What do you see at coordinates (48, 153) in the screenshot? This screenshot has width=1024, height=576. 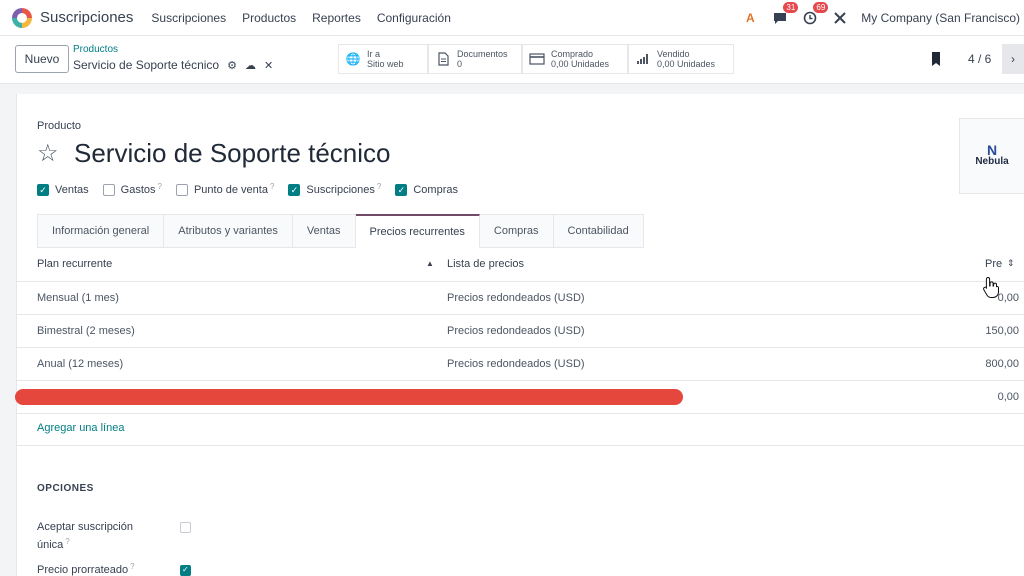 I see `star-icon: ☆` at bounding box center [48, 153].